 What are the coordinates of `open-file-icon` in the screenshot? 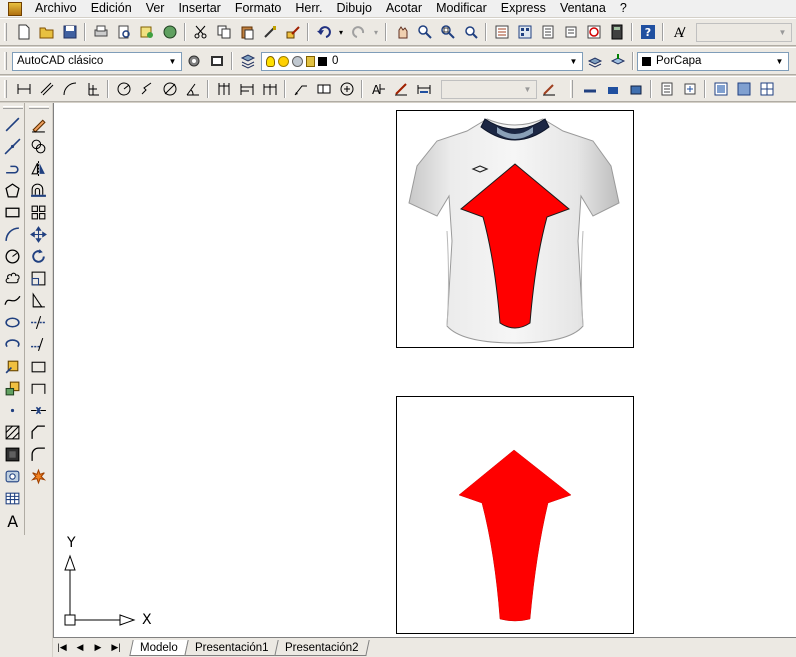 It's located at (46, 32).